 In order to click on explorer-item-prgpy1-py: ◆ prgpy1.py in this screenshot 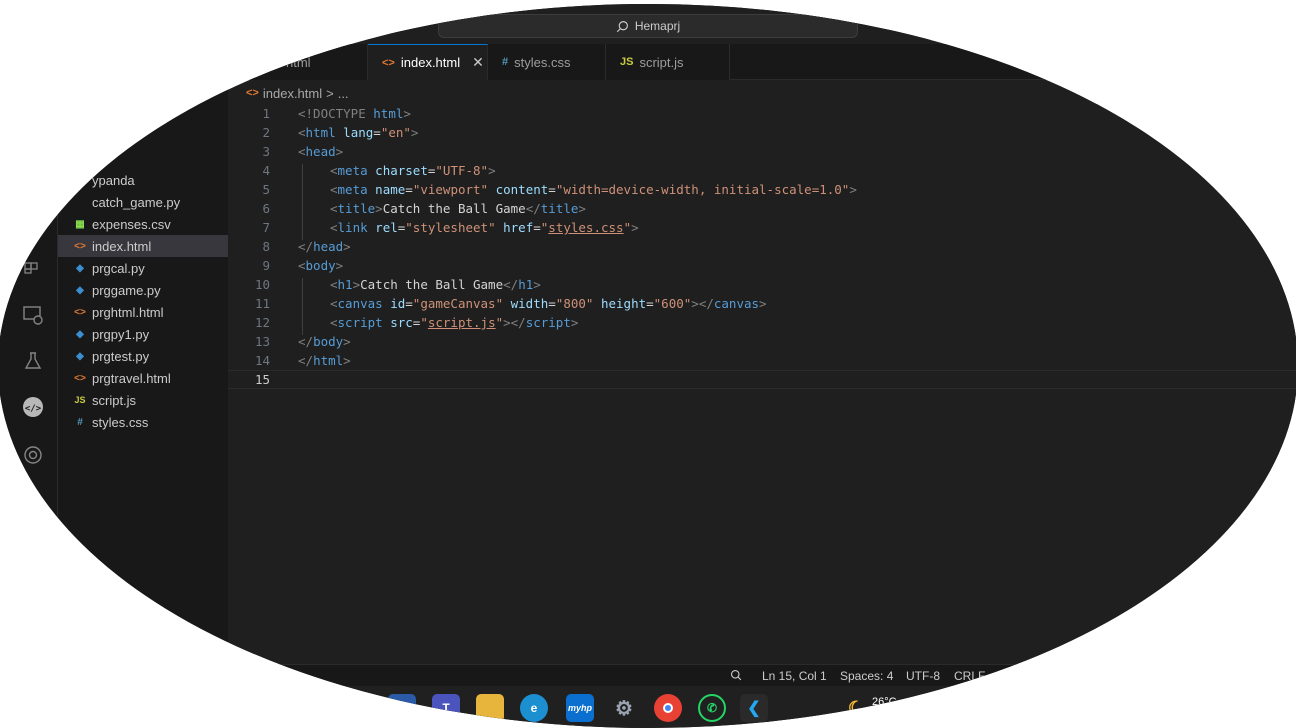, I will do `click(143, 334)`.